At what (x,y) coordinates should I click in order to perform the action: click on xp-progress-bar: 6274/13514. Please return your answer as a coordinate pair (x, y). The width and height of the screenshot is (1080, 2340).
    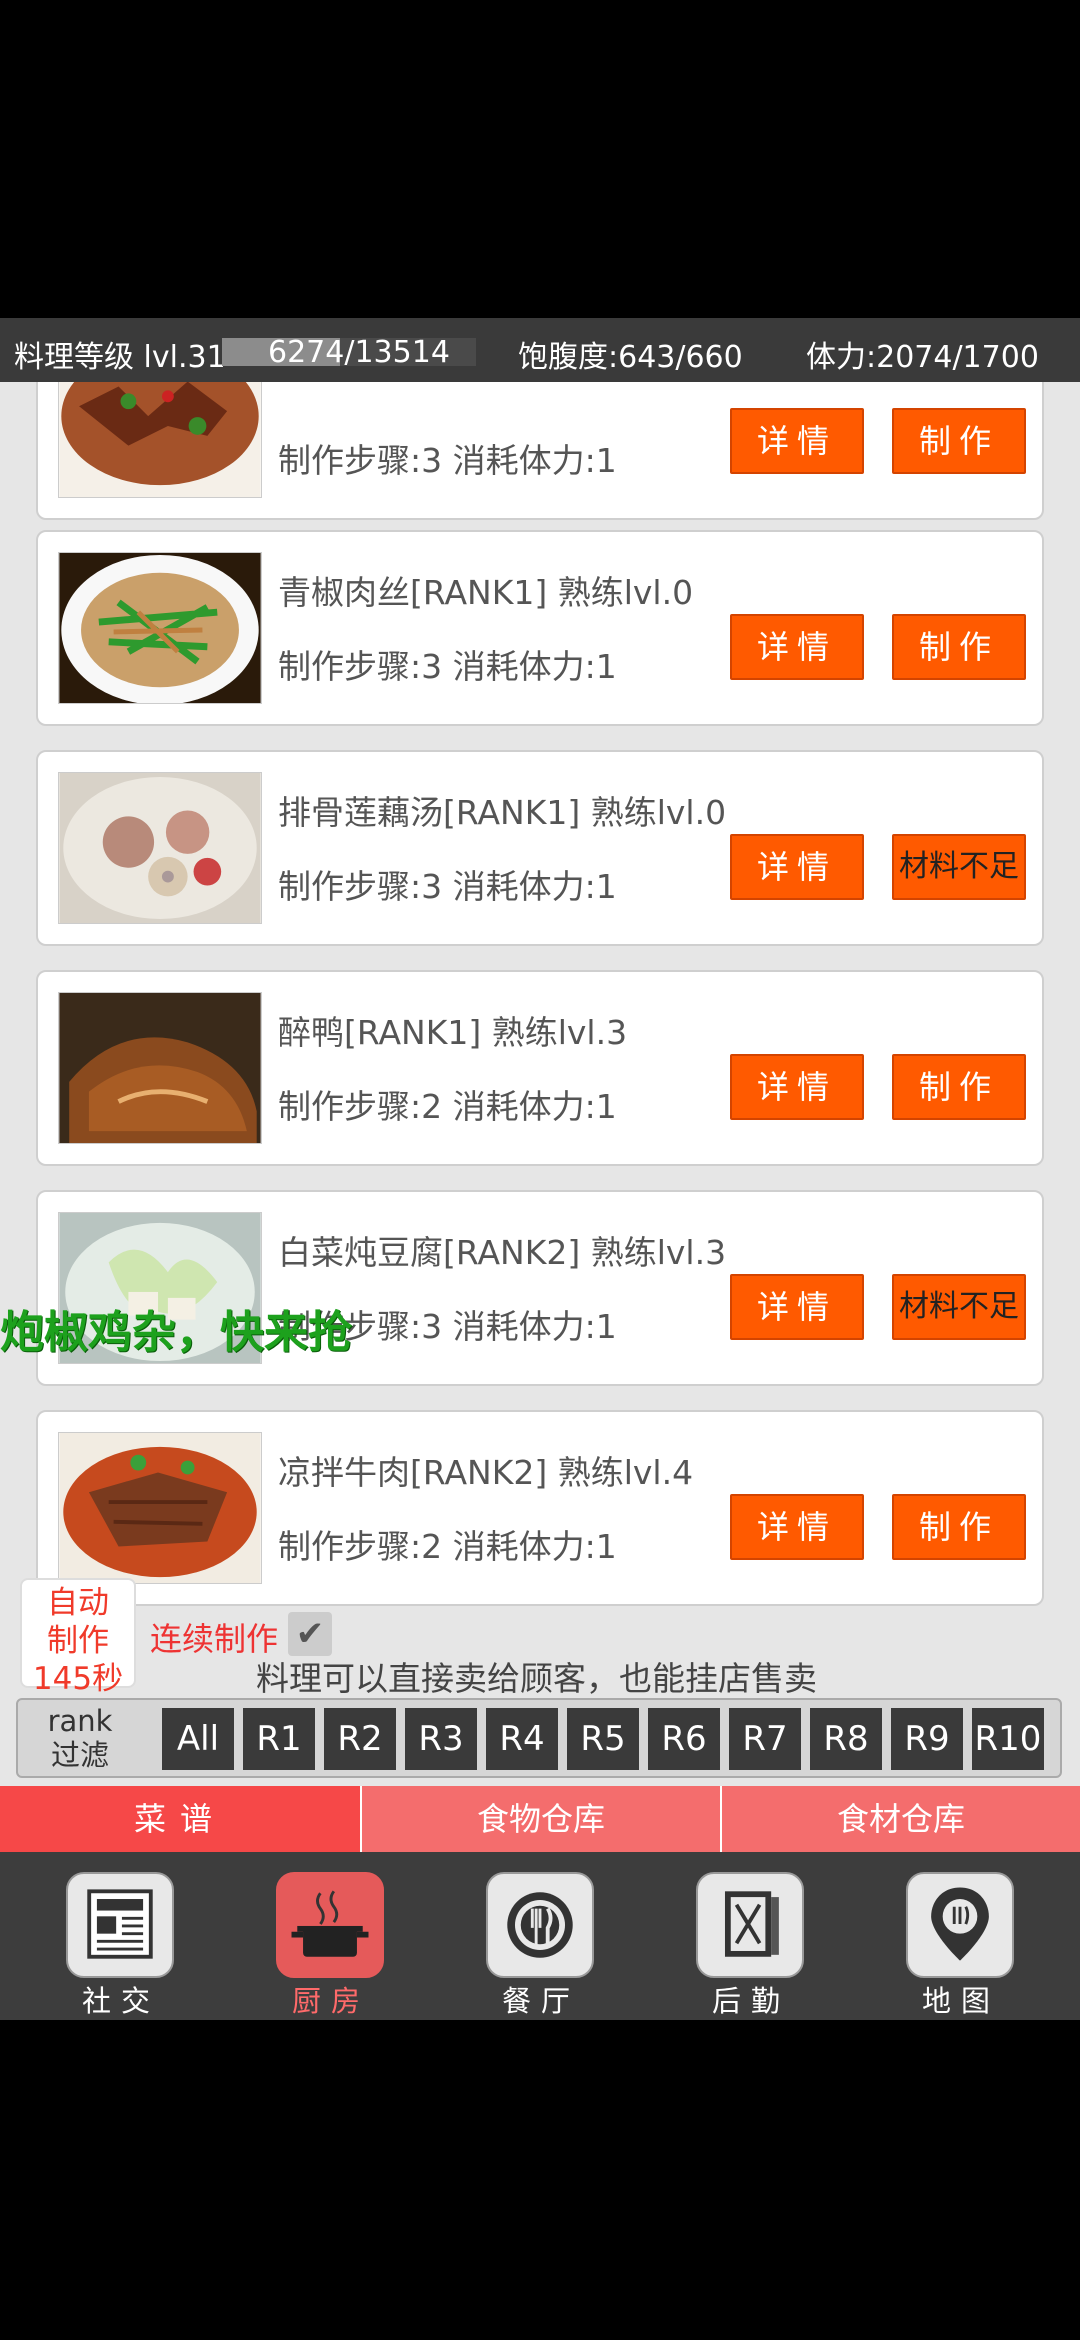
    Looking at the image, I should click on (349, 352).